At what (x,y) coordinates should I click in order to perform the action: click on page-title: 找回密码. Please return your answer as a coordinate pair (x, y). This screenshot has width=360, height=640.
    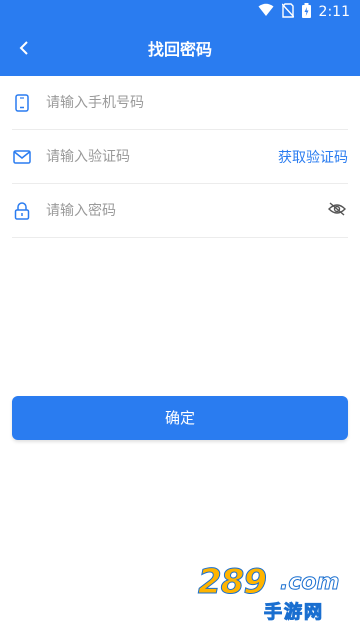
    Looking at the image, I should click on (179, 49).